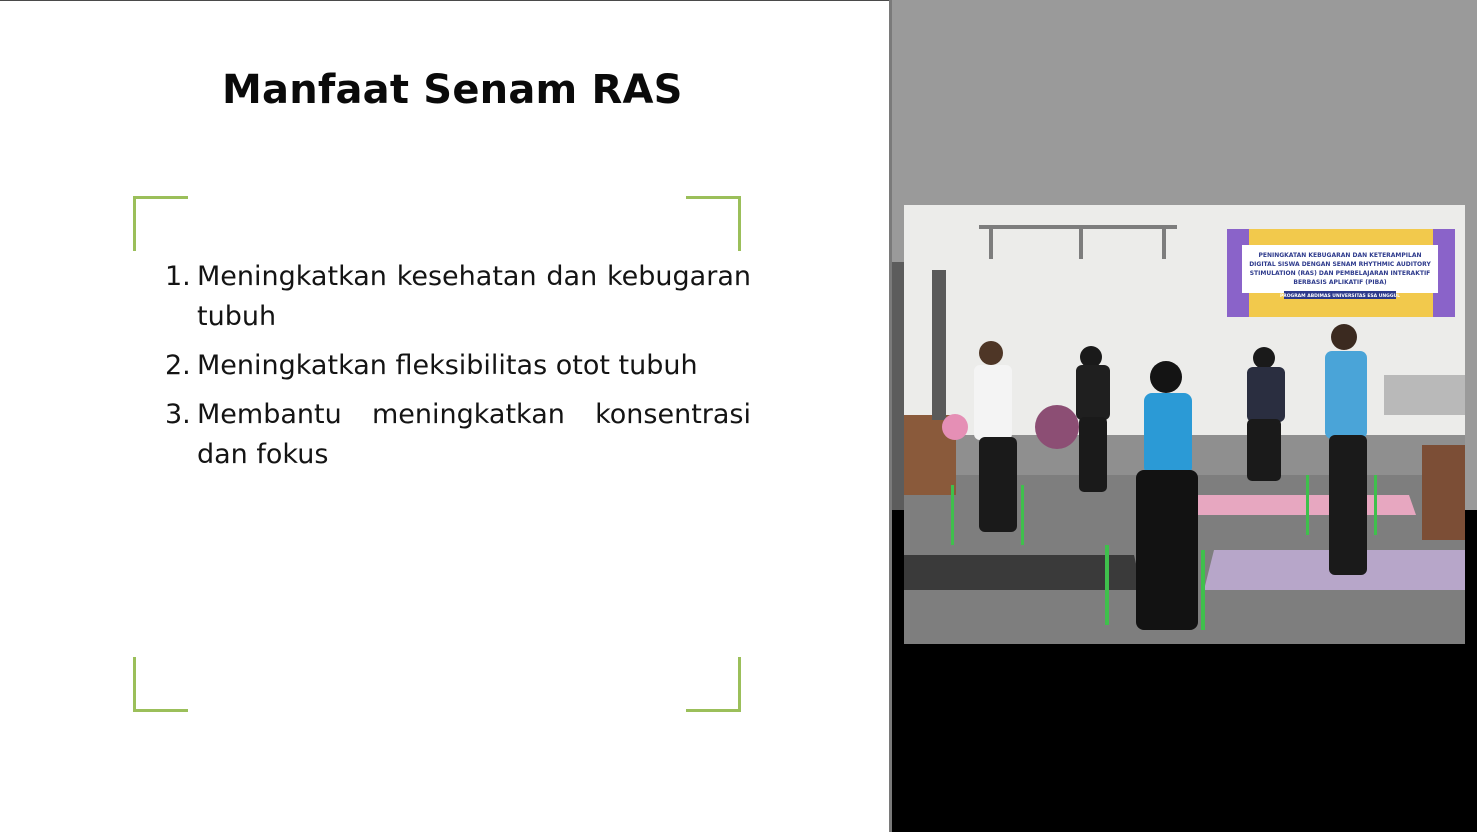 The image size is (1477, 832). Describe the element at coordinates (1296, 505) in the screenshot. I see `exercise-mat` at that location.